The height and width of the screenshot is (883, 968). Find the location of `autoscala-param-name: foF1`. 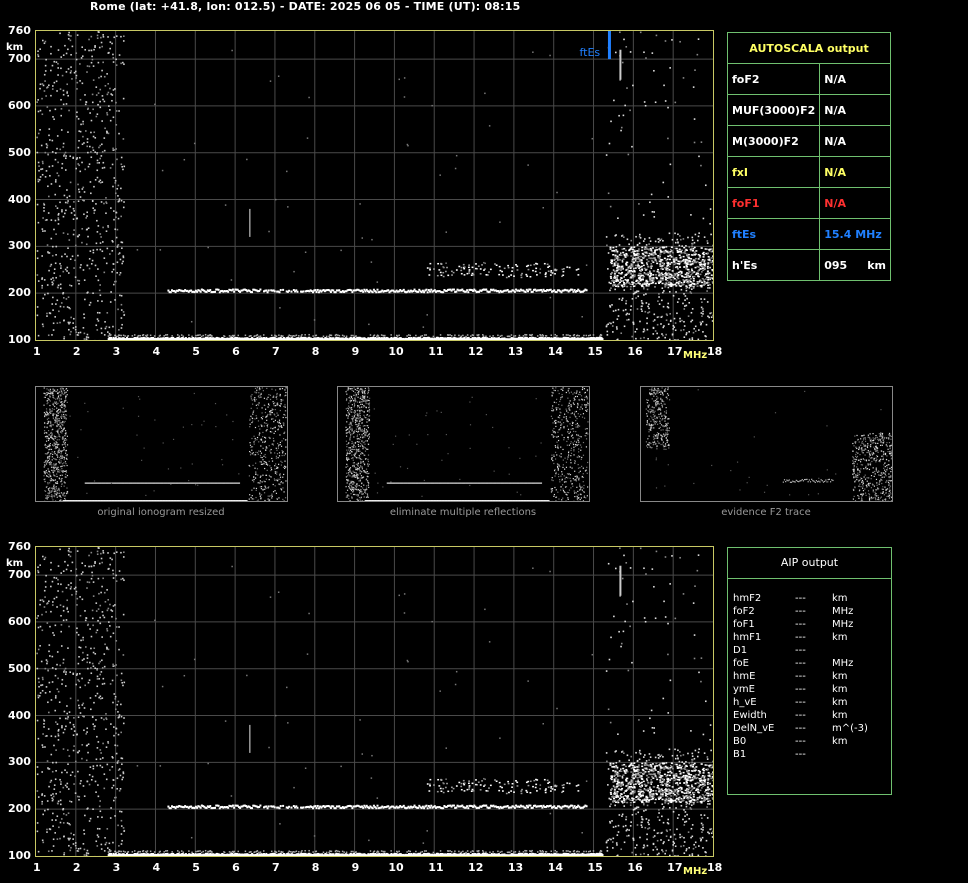

autoscala-param-name: foF1 is located at coordinates (773, 203).